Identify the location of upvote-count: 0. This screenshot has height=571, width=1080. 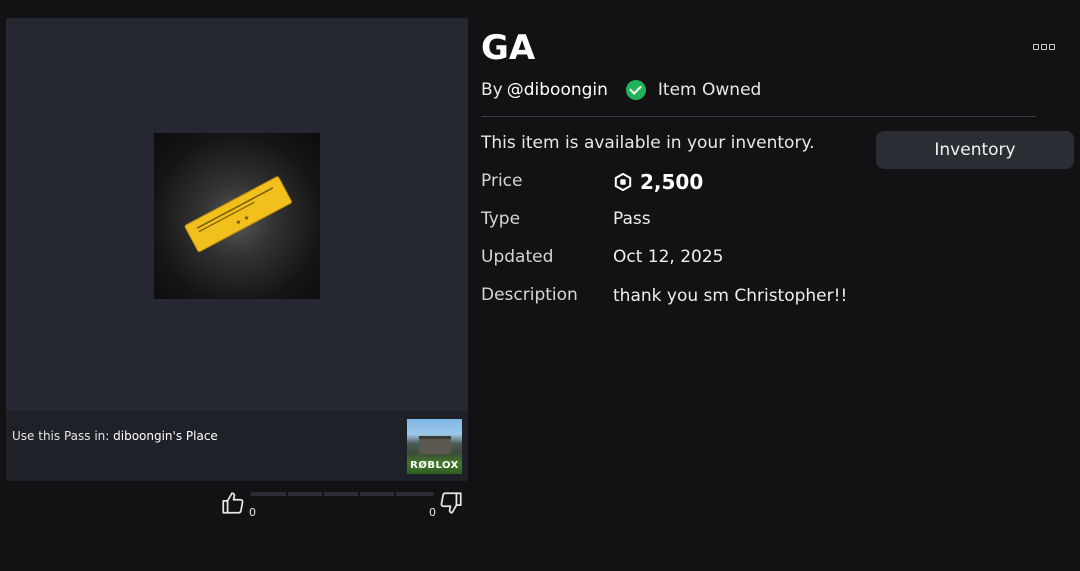
(252, 512).